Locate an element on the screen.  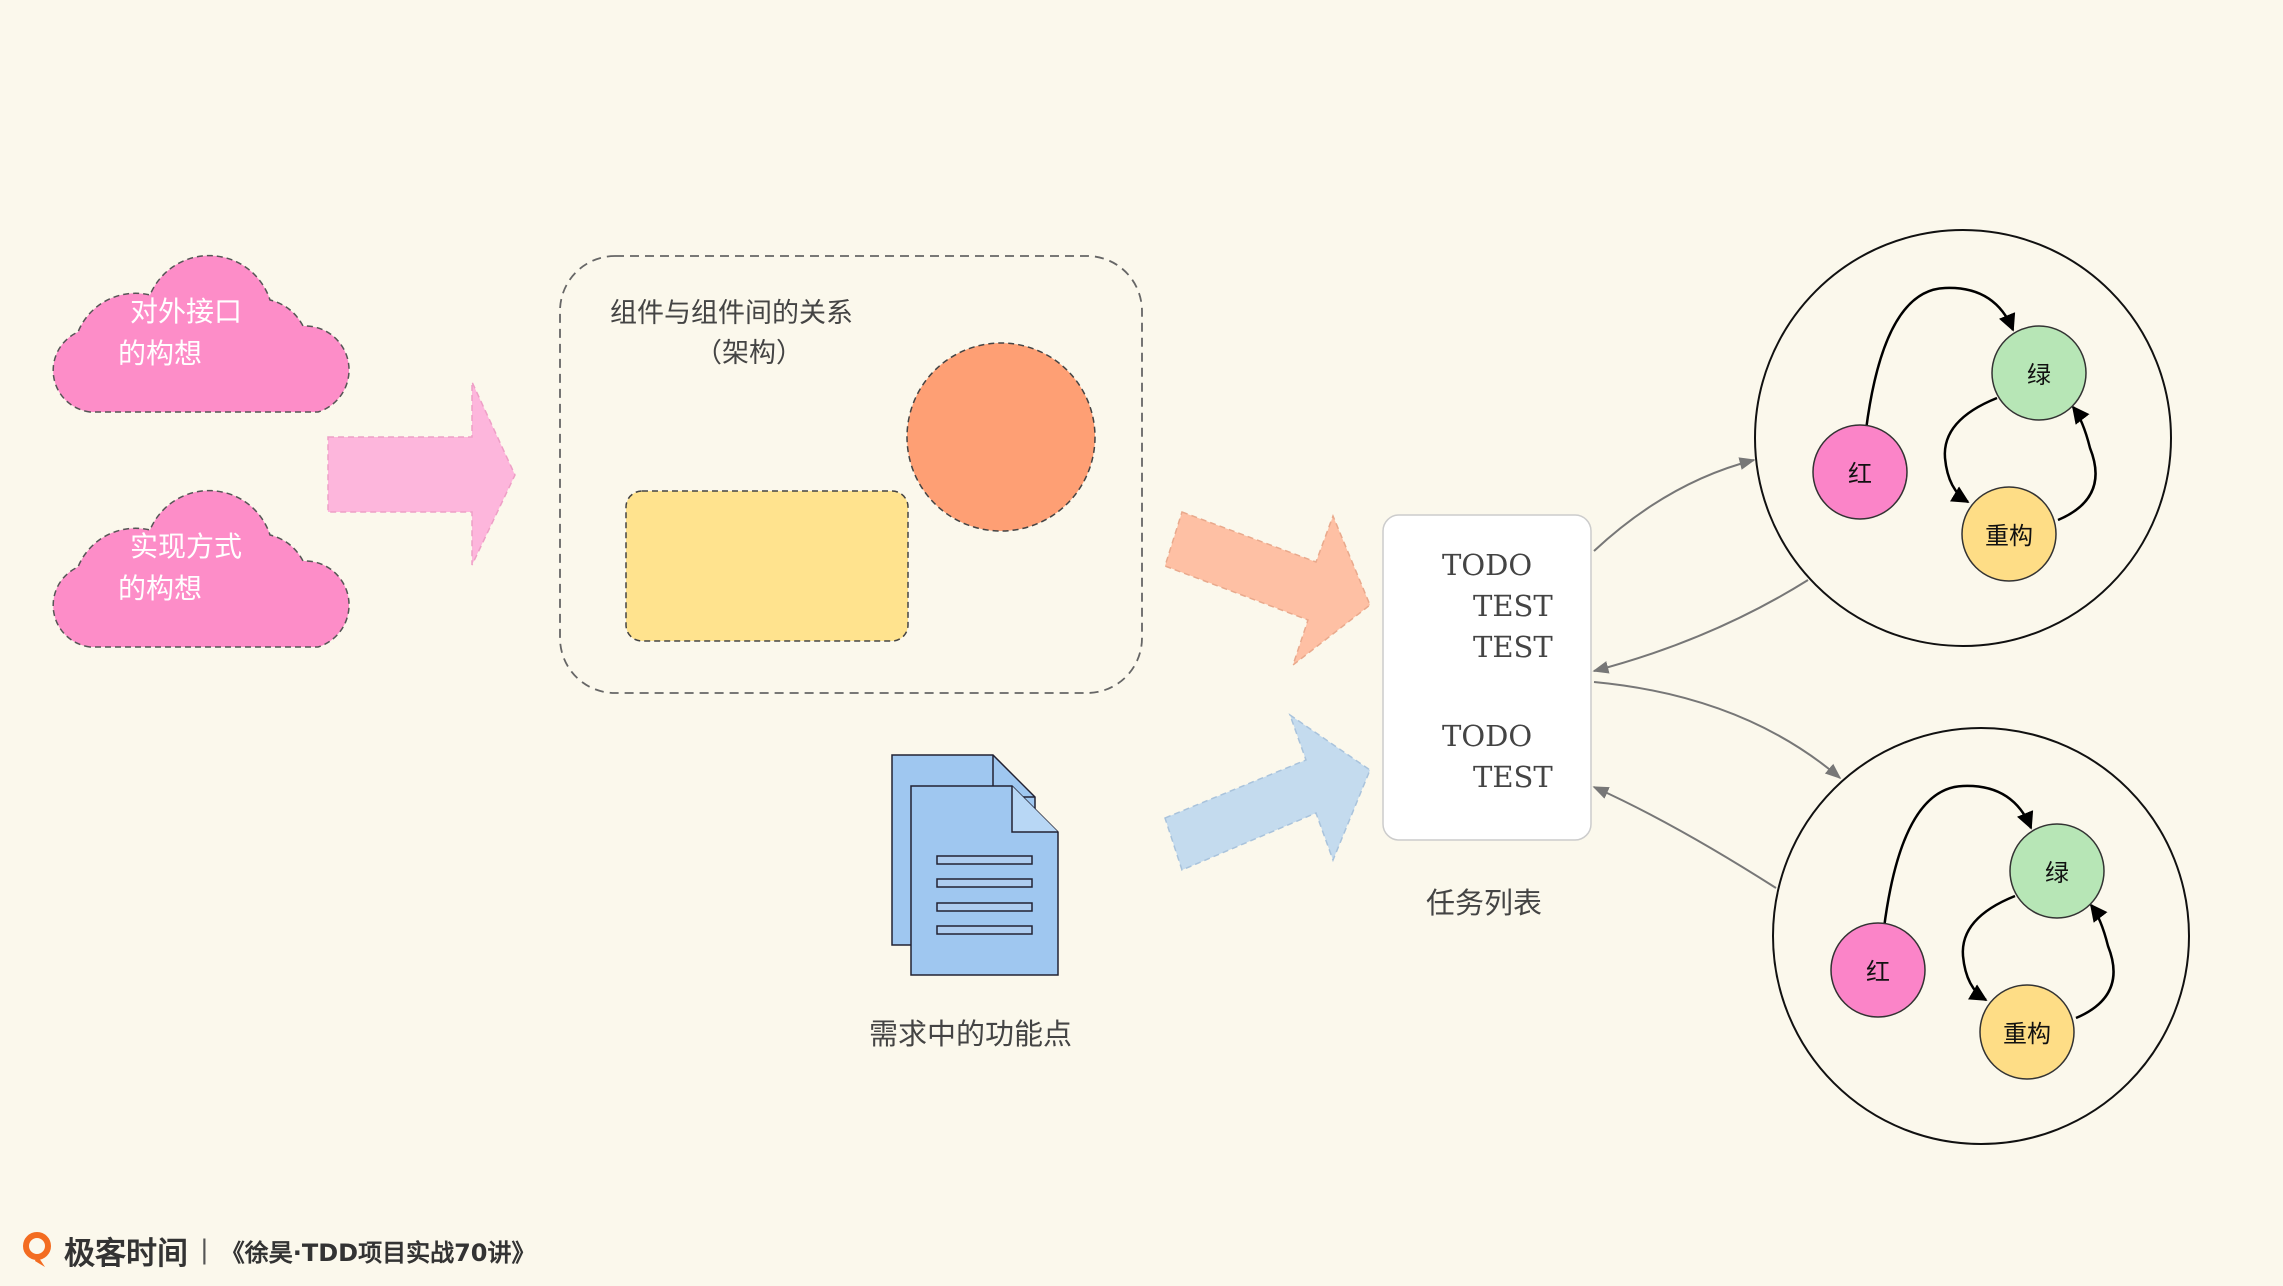
test-item-1b: TEST is located at coordinates (1513, 647).